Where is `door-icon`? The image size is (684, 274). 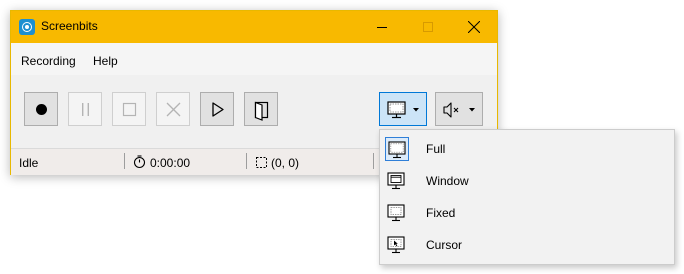
door-icon is located at coordinates (261, 111).